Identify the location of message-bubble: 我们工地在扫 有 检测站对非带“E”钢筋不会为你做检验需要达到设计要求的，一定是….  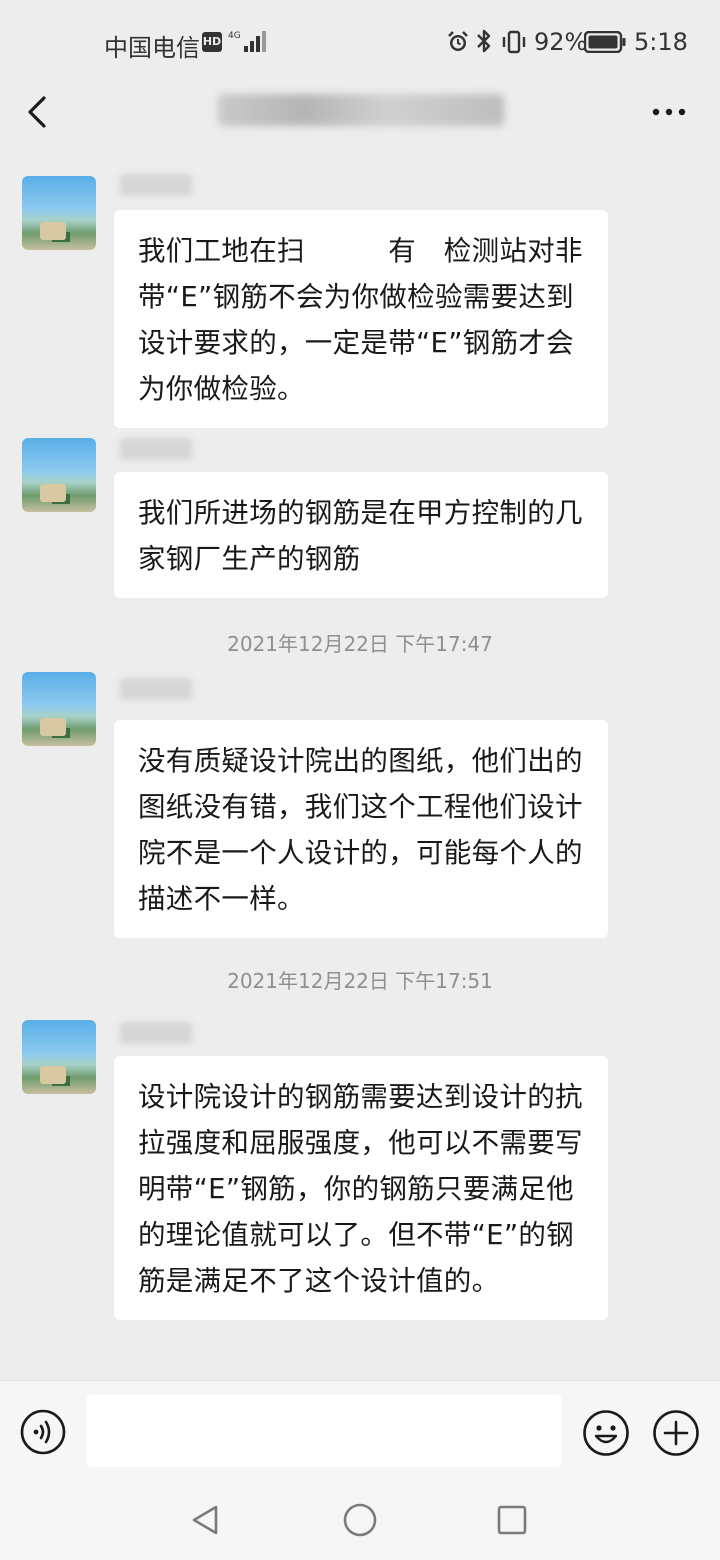
(361, 319).